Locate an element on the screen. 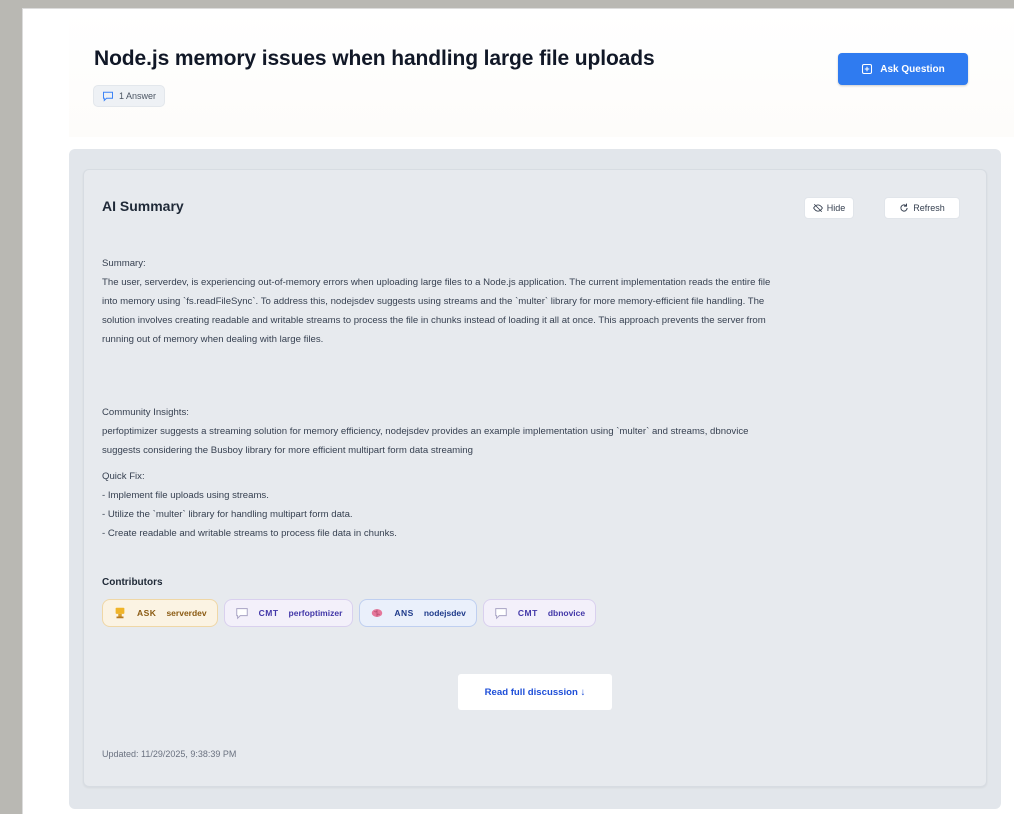 Image resolution: width=1014 pixels, height=814 pixels. quickfix-line: - Implement file uploads using streams. is located at coordinates (185, 495).